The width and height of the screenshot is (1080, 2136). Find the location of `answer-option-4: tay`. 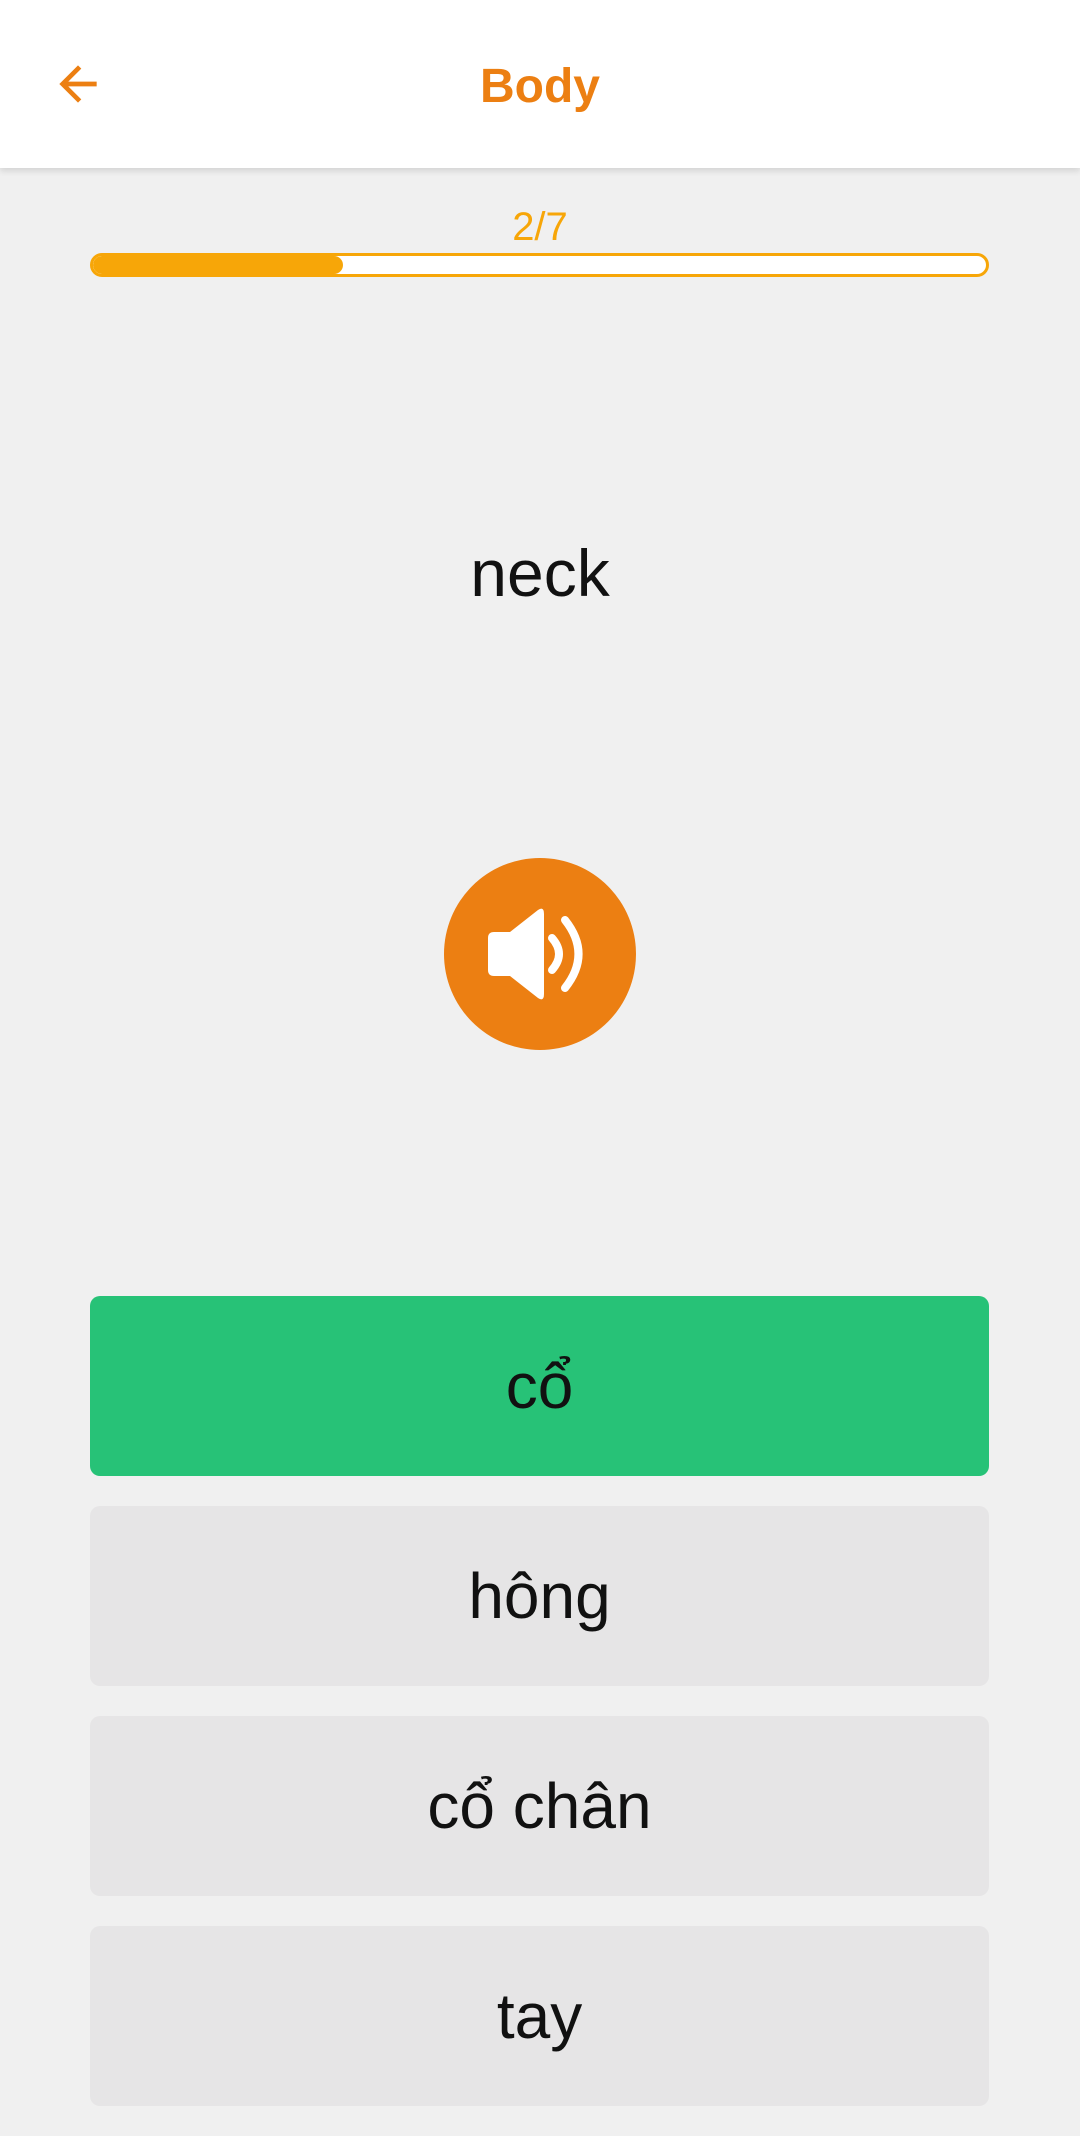

answer-option-4: tay is located at coordinates (539, 2016).